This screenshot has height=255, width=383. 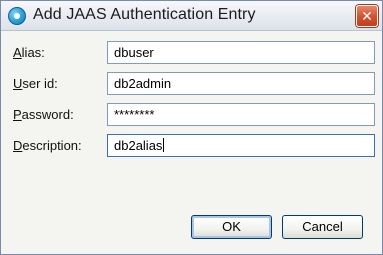 I want to click on user-id-field: db2admin, so click(x=241, y=83).